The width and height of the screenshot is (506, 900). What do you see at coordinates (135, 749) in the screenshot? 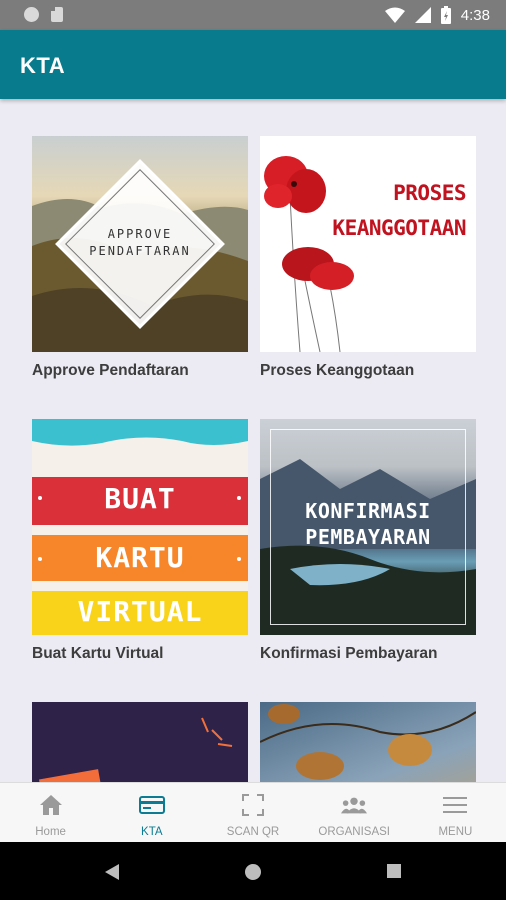
I see `decorative-lines-icon` at bounding box center [135, 749].